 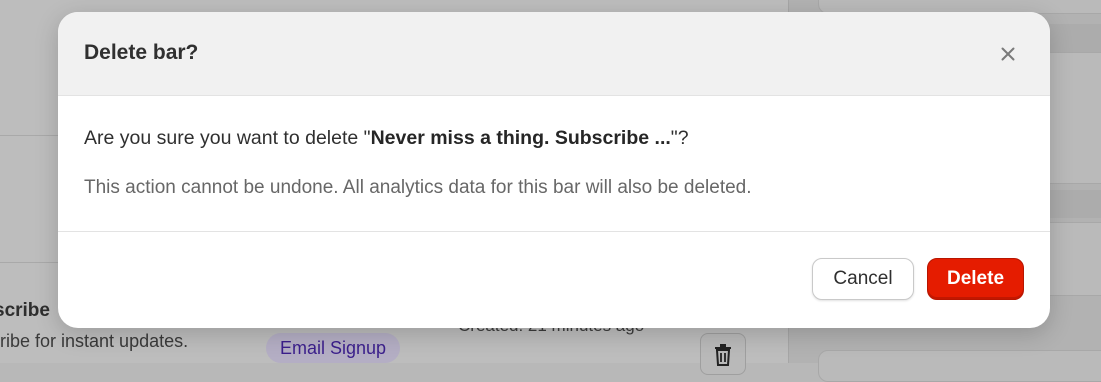 I want to click on bar-row-description: ribe for instant updates., so click(x=94, y=341).